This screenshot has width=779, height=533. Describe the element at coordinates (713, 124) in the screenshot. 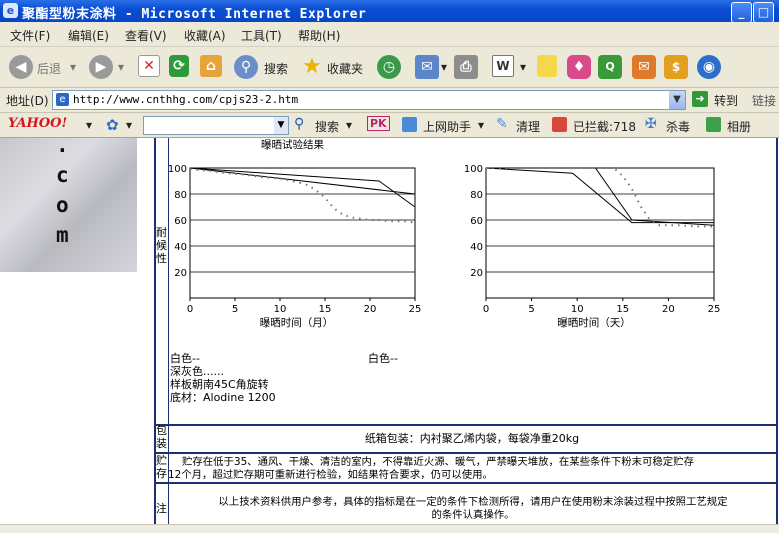

I see `album-icon` at that location.